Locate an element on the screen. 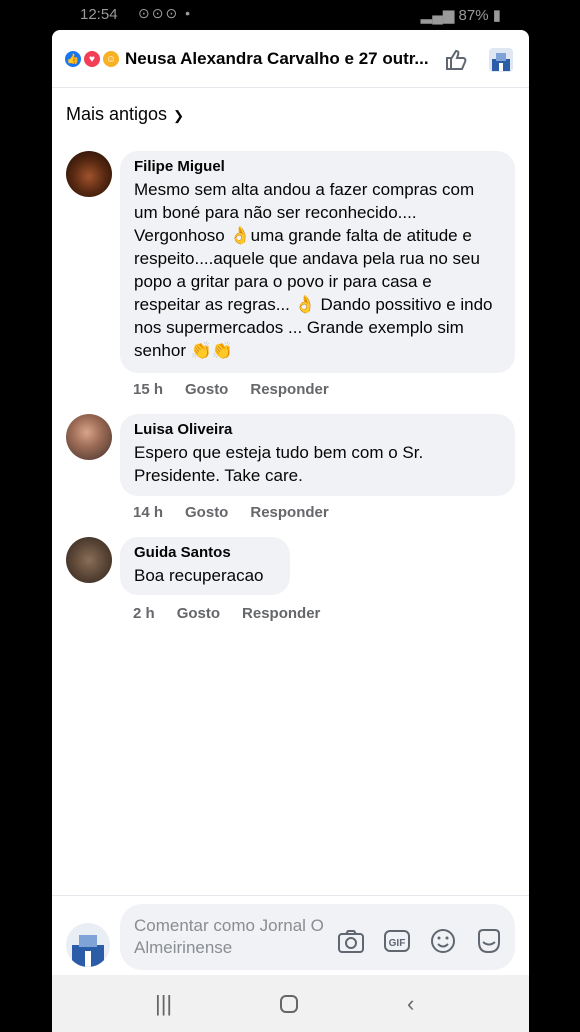 The width and height of the screenshot is (580, 1032). status-time: 12:54 is located at coordinates (99, 14).